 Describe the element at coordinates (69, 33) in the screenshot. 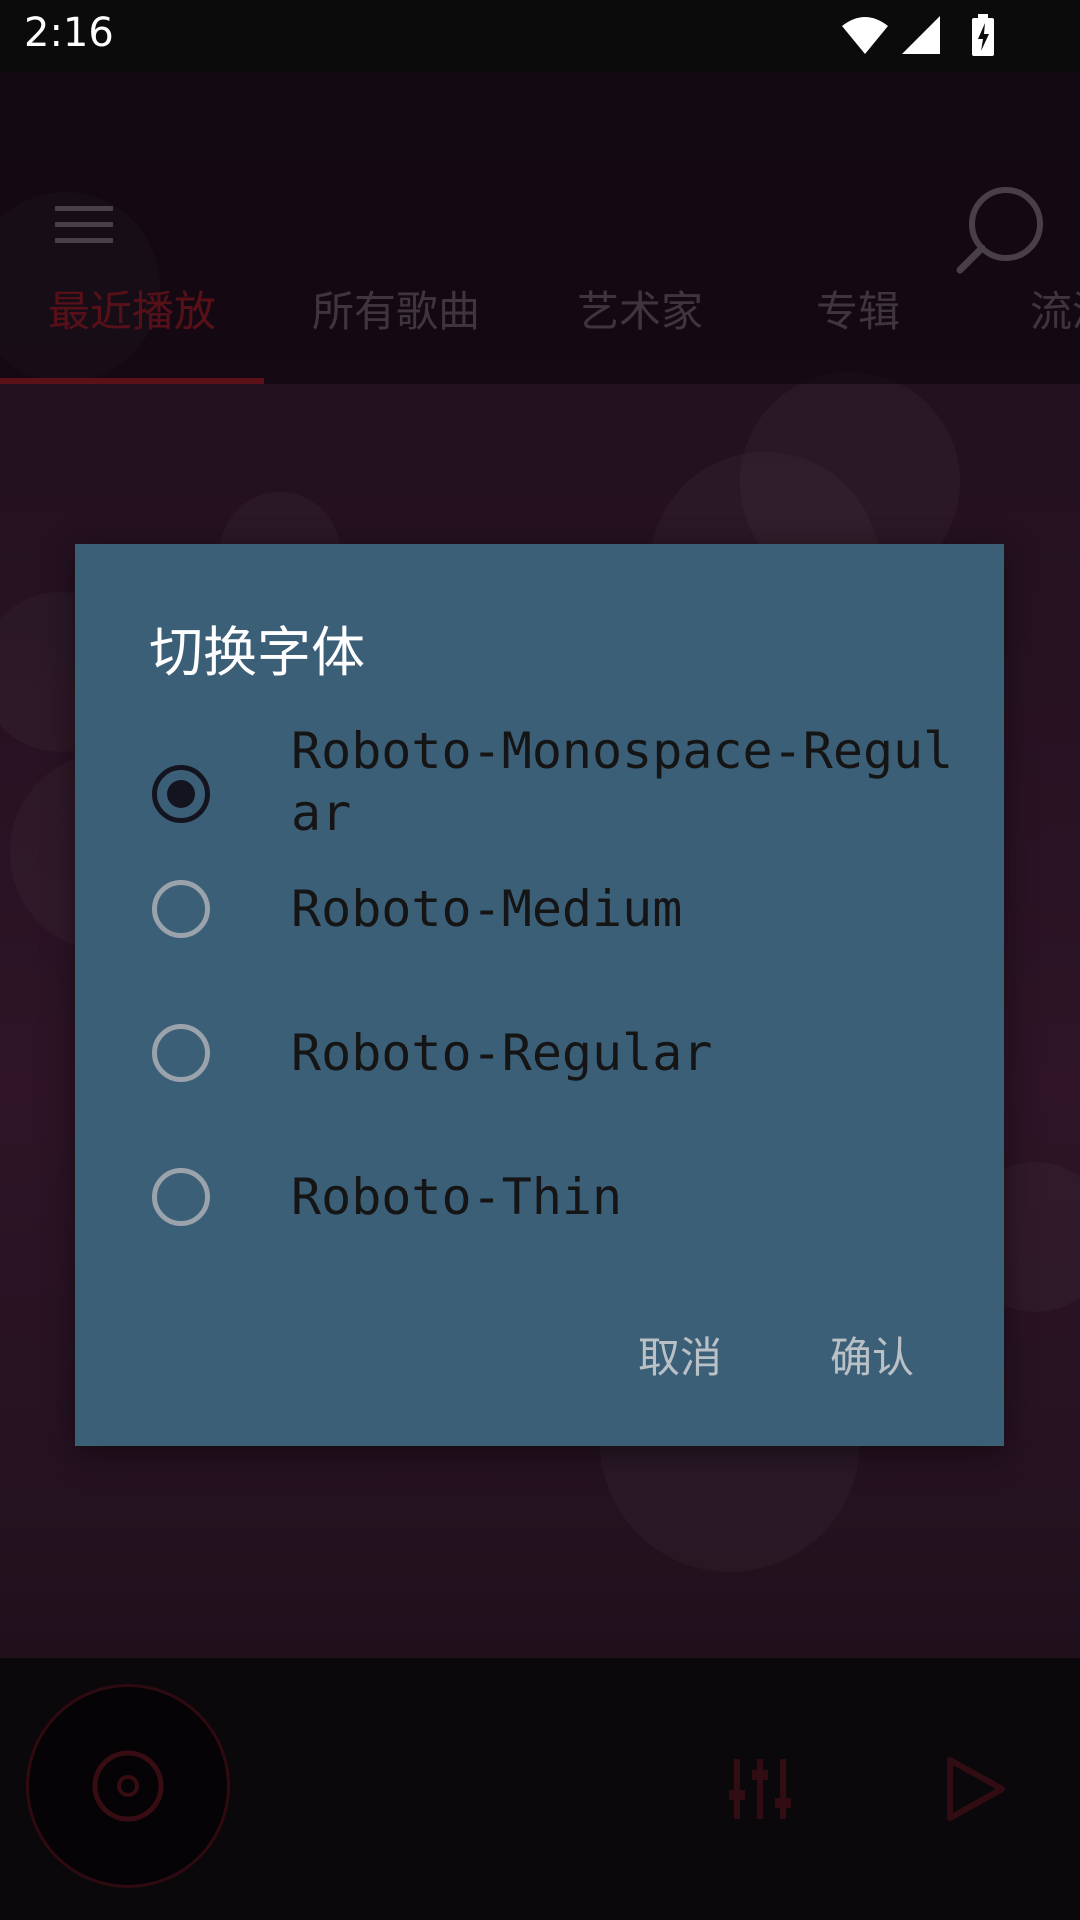

I see `status-time: 2:16` at that location.